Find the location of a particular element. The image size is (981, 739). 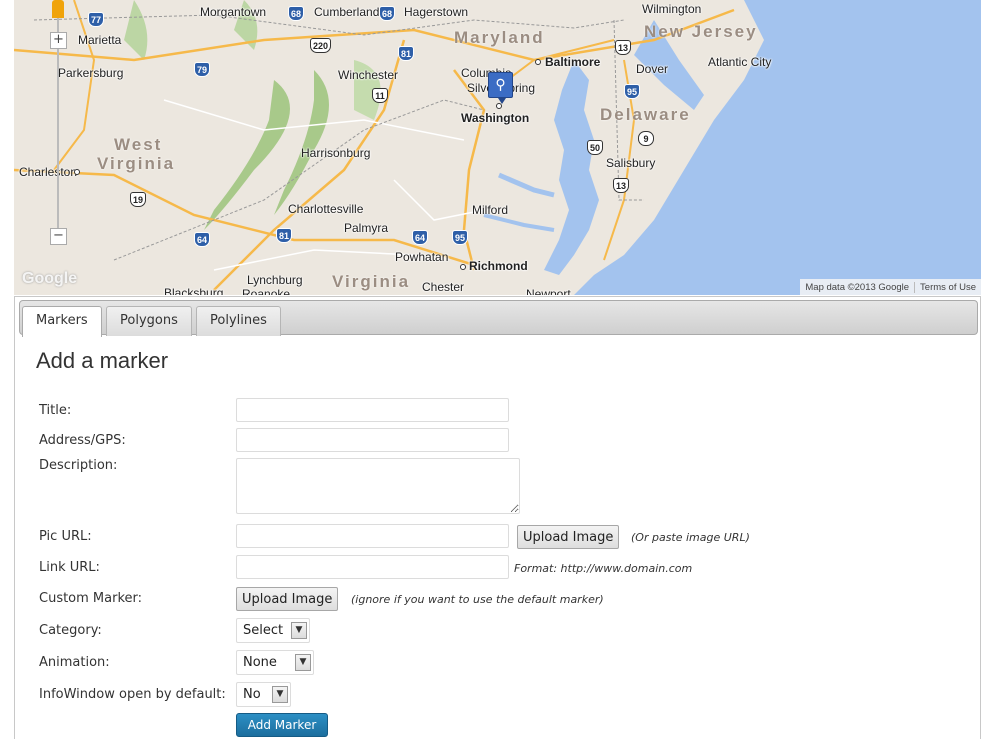

map-marker: ⚲ is located at coordinates (500, 88).